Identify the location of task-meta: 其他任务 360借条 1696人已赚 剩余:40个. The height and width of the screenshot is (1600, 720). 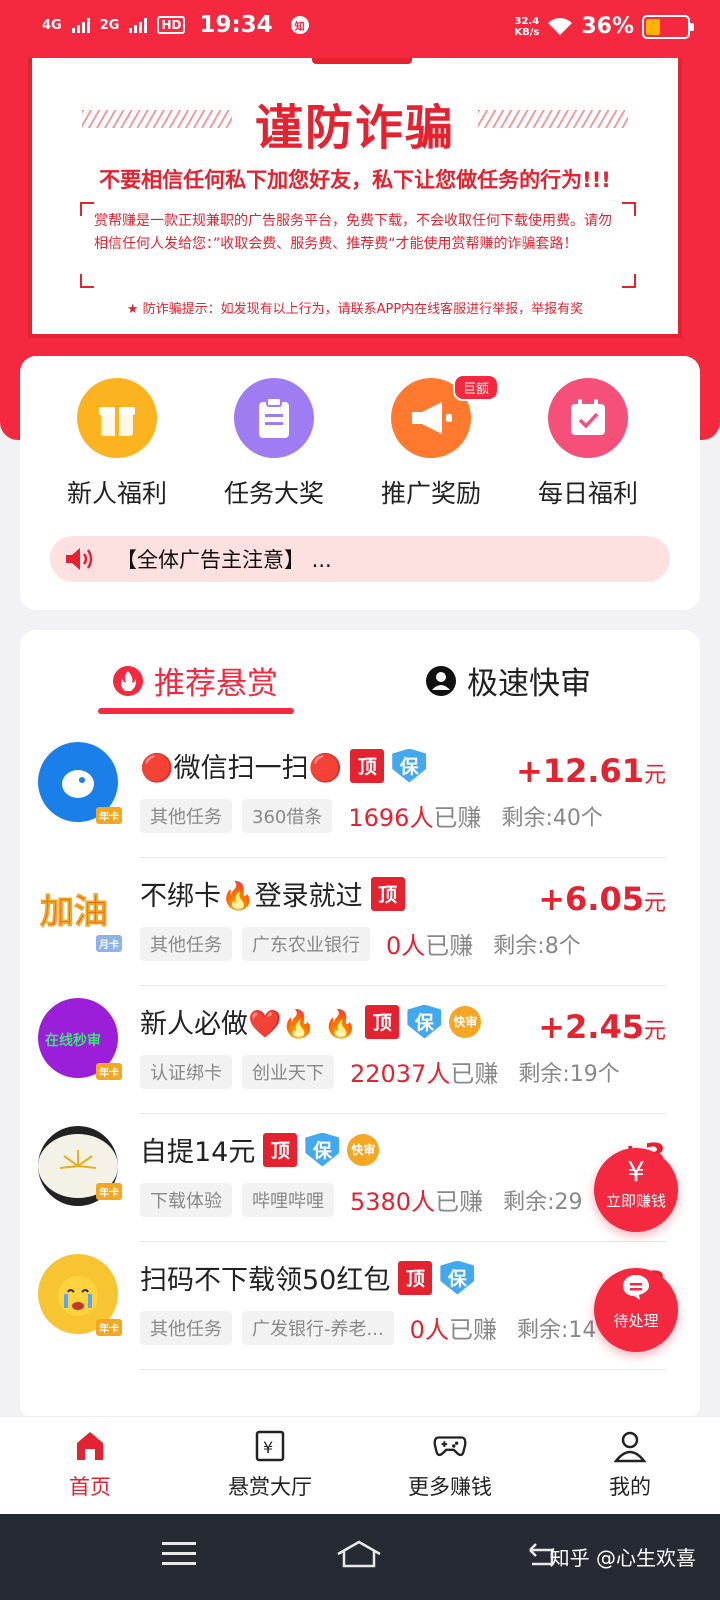
(371, 815).